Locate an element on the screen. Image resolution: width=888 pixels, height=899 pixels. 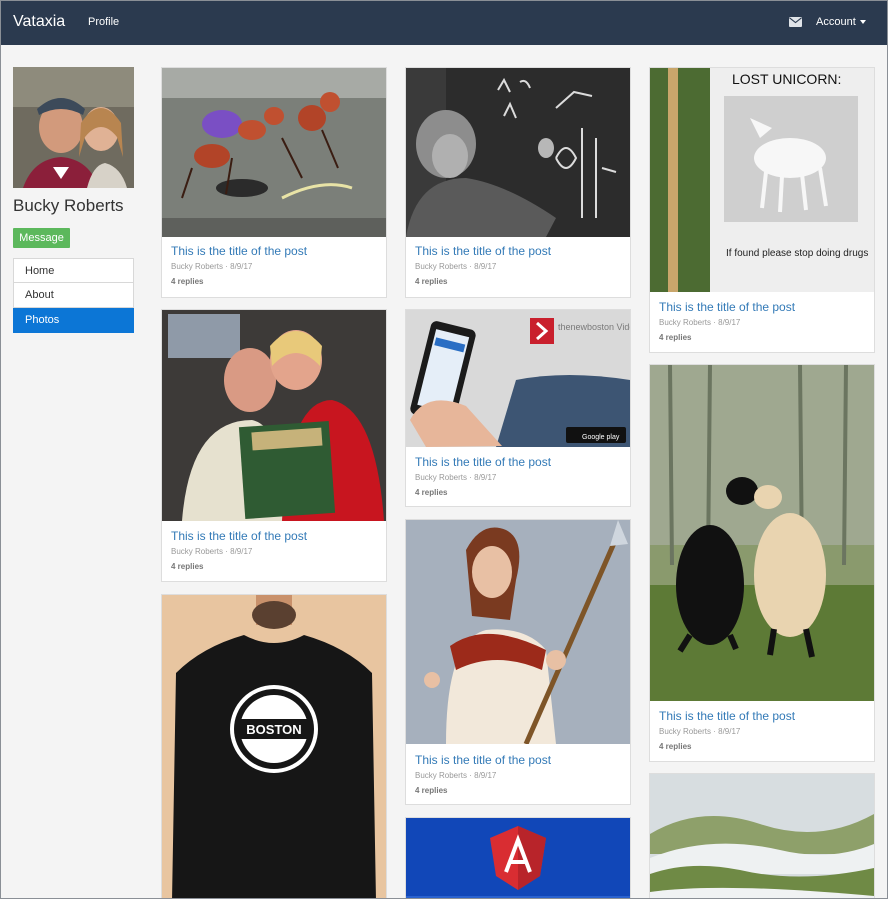
brand-logo: Vataxia is located at coordinates (39, 22).